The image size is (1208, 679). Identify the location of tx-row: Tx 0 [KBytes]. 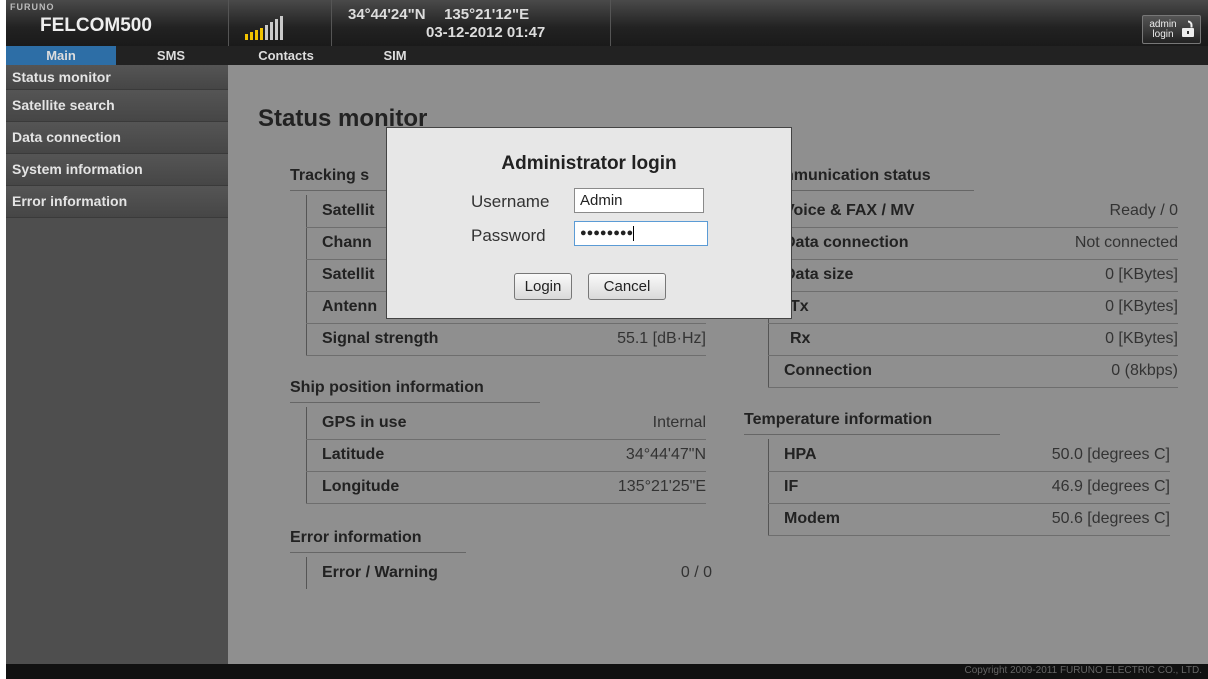
(973, 307).